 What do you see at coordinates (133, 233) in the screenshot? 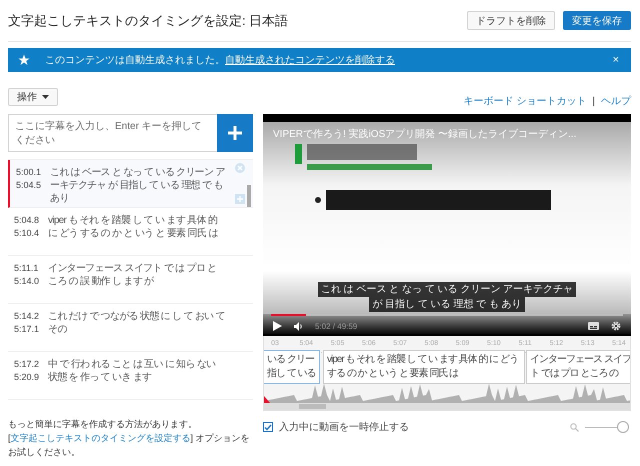
I see `caption-line: に どう する の か と いう と 要素 同氏 は` at bounding box center [133, 233].